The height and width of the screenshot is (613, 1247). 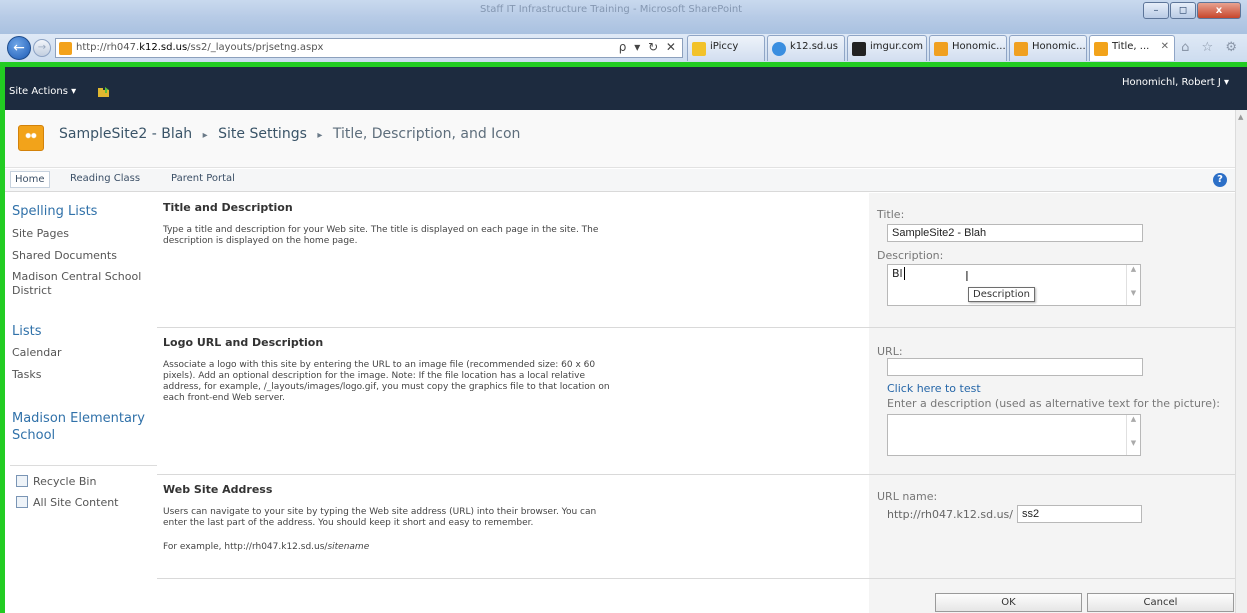 I want to click on logo-url-input, so click(x=1015, y=367).